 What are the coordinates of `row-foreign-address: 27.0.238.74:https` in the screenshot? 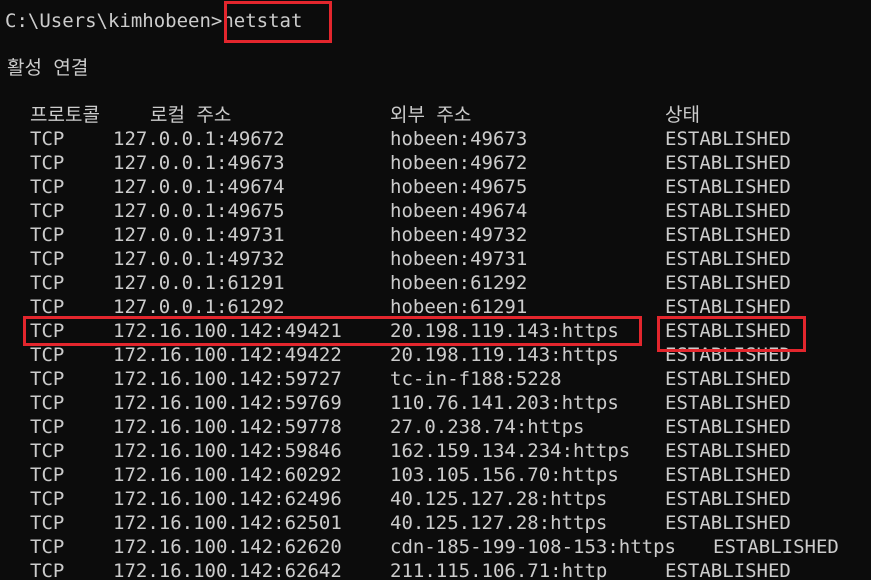 It's located at (487, 427).